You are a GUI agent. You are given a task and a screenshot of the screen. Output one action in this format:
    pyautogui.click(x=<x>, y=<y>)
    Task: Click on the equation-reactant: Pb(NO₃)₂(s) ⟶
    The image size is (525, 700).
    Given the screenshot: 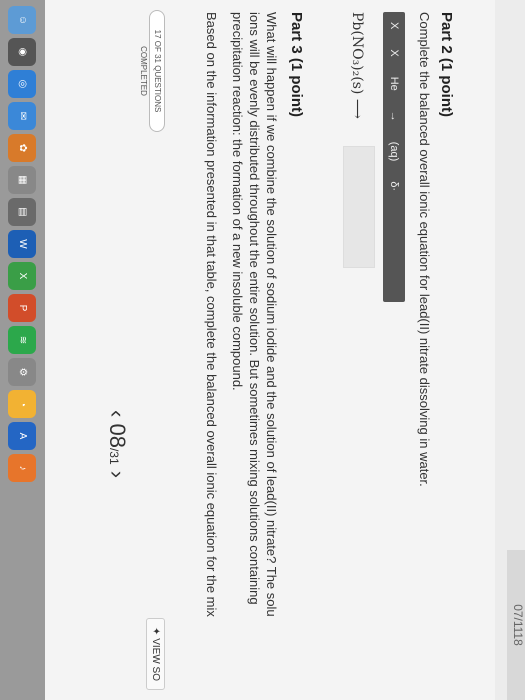 What is the action you would take?
    pyautogui.click(x=357, y=65)
    